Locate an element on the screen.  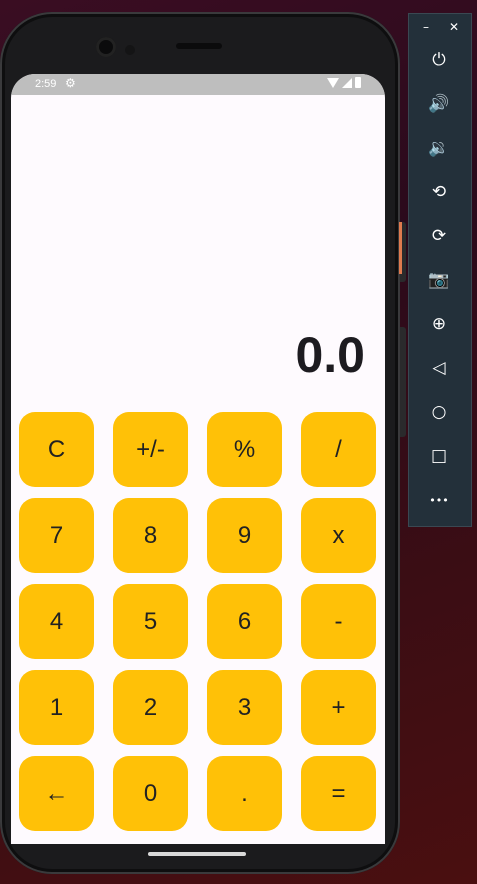
add-button: + is located at coordinates (338, 707).